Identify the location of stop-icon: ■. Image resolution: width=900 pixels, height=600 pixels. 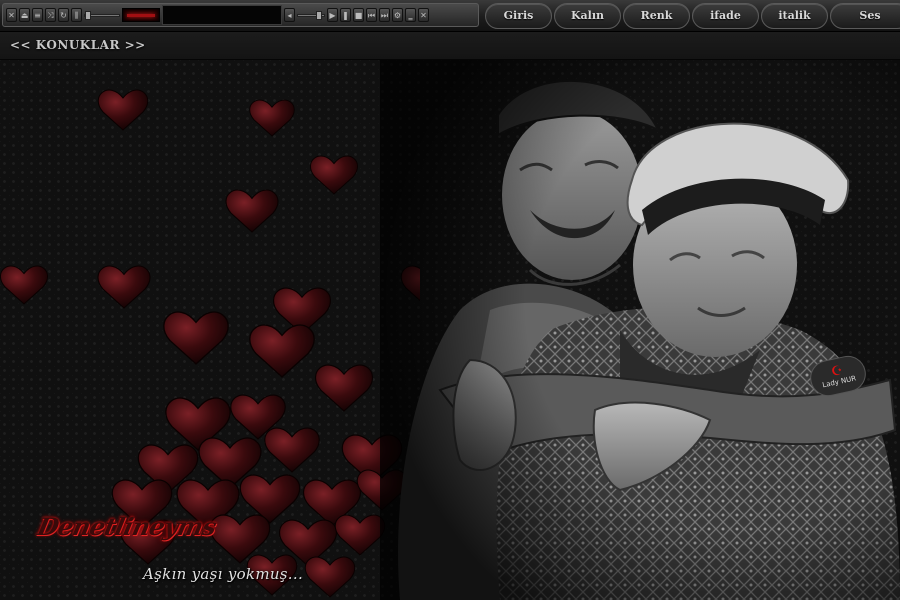
(358, 15).